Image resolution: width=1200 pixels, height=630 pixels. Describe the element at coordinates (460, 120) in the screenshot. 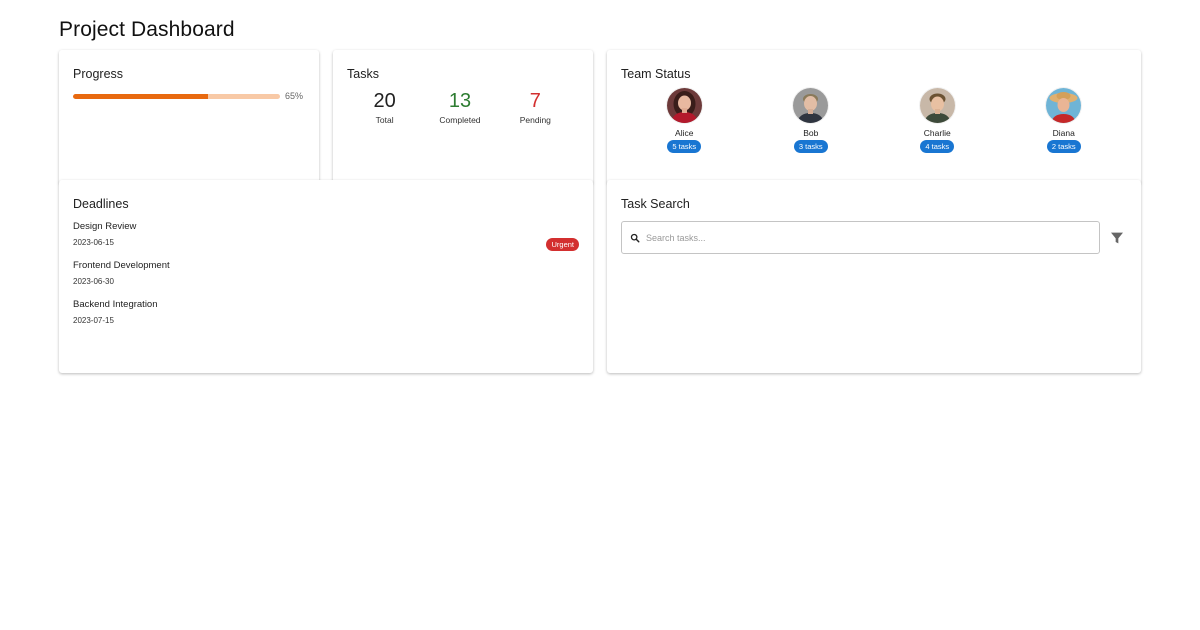

I see `stat-completed-label: Completed` at that location.